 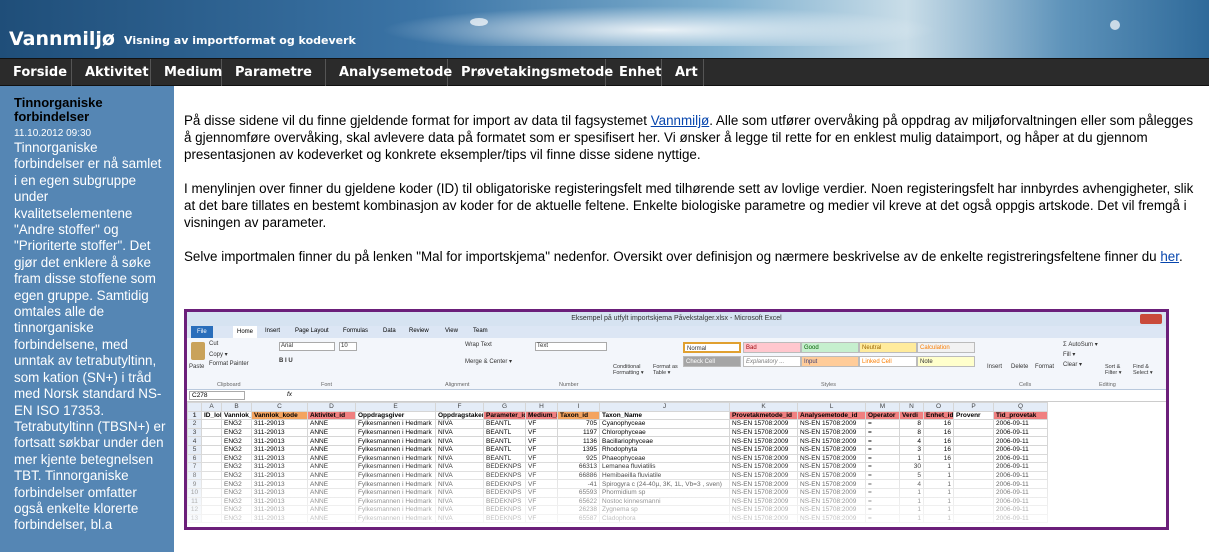 What do you see at coordinates (683, 72) in the screenshot?
I see `nav-item-art: Art` at bounding box center [683, 72].